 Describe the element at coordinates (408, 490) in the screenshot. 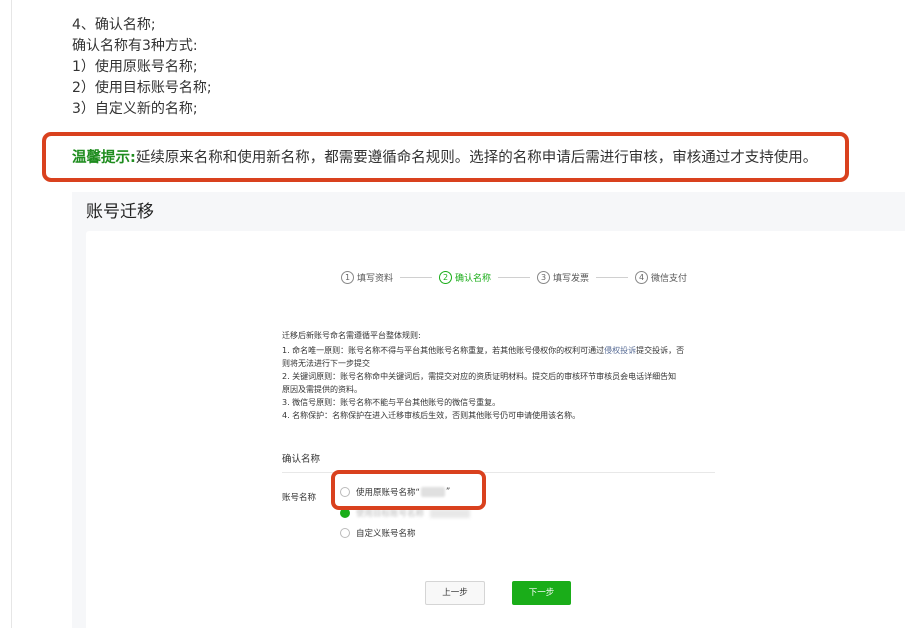

I see `option-highlight-box` at that location.